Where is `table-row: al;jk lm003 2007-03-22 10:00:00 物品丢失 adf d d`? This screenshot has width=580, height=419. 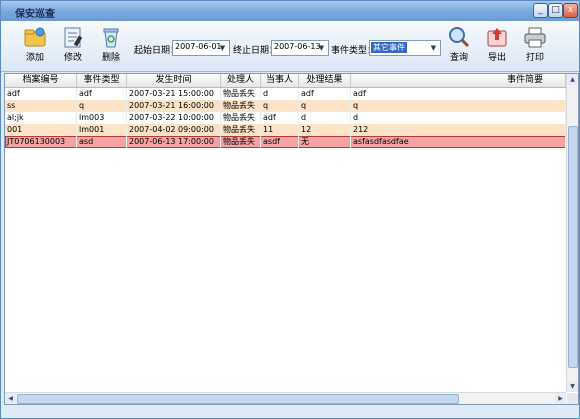
table-row: al;jk lm003 2007-03-22 10:00:00 物品丢失 adf d d is located at coordinates (285, 118).